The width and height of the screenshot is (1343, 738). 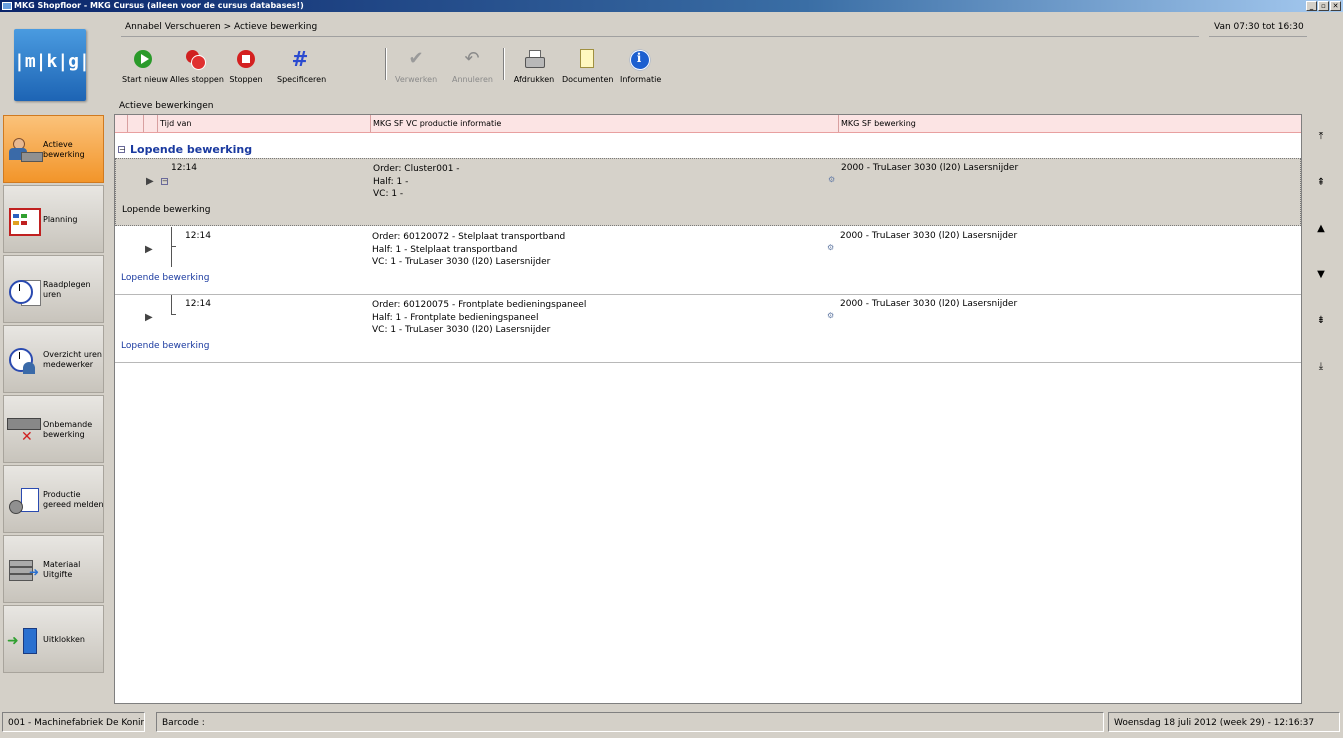 I want to click on document-icon, so click(x=586, y=59).